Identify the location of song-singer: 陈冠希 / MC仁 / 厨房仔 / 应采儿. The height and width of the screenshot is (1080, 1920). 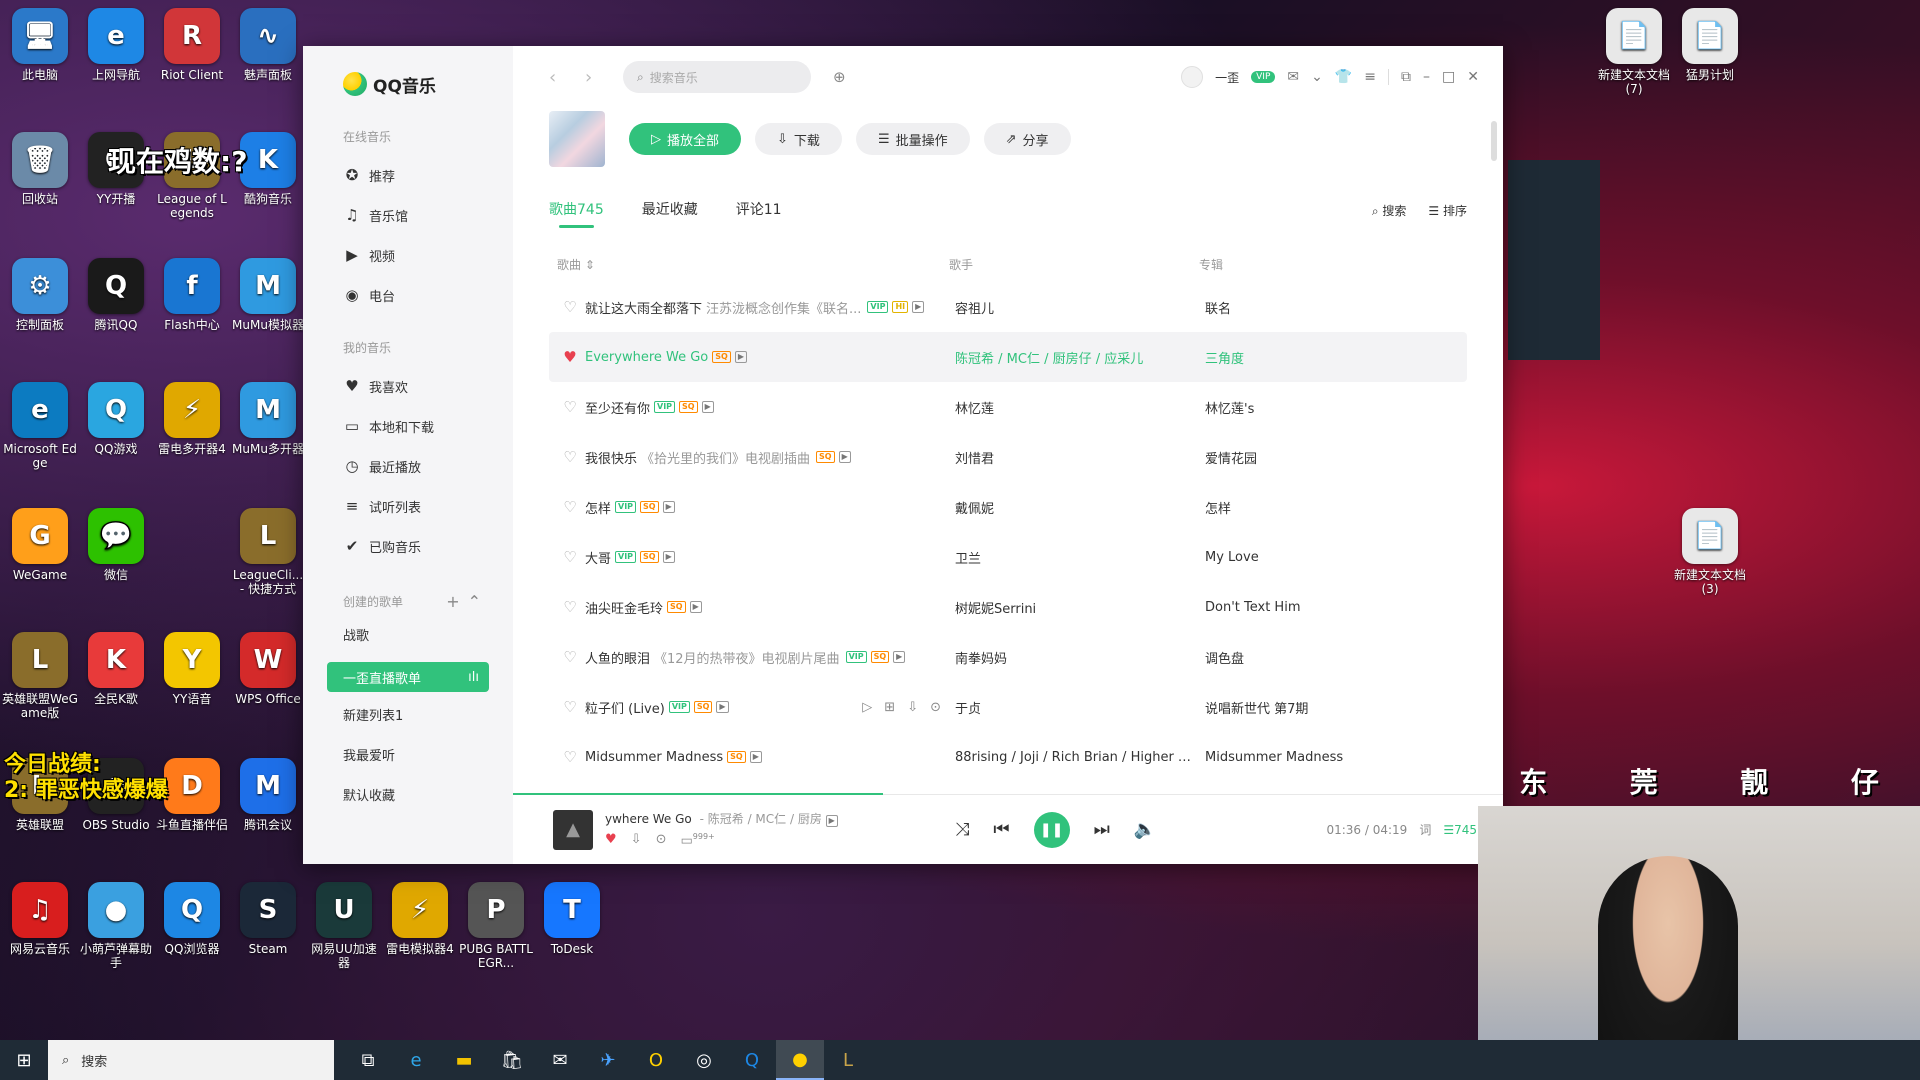
(1080, 357).